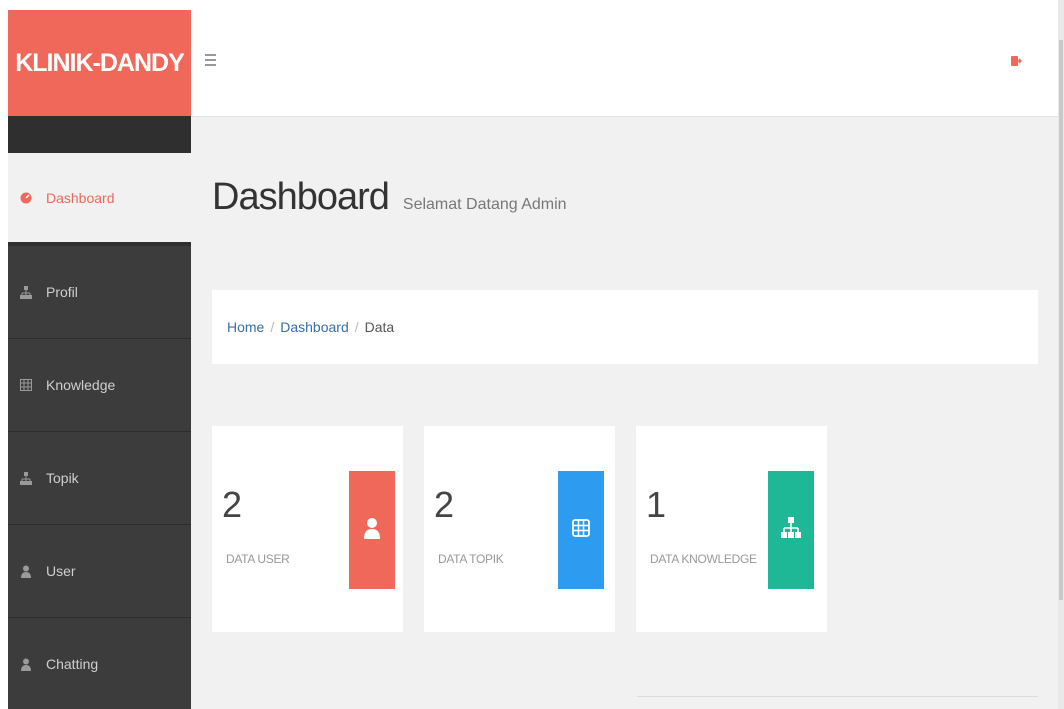 The image size is (1064, 709). I want to click on sidebar-item-user: User, so click(99, 571).